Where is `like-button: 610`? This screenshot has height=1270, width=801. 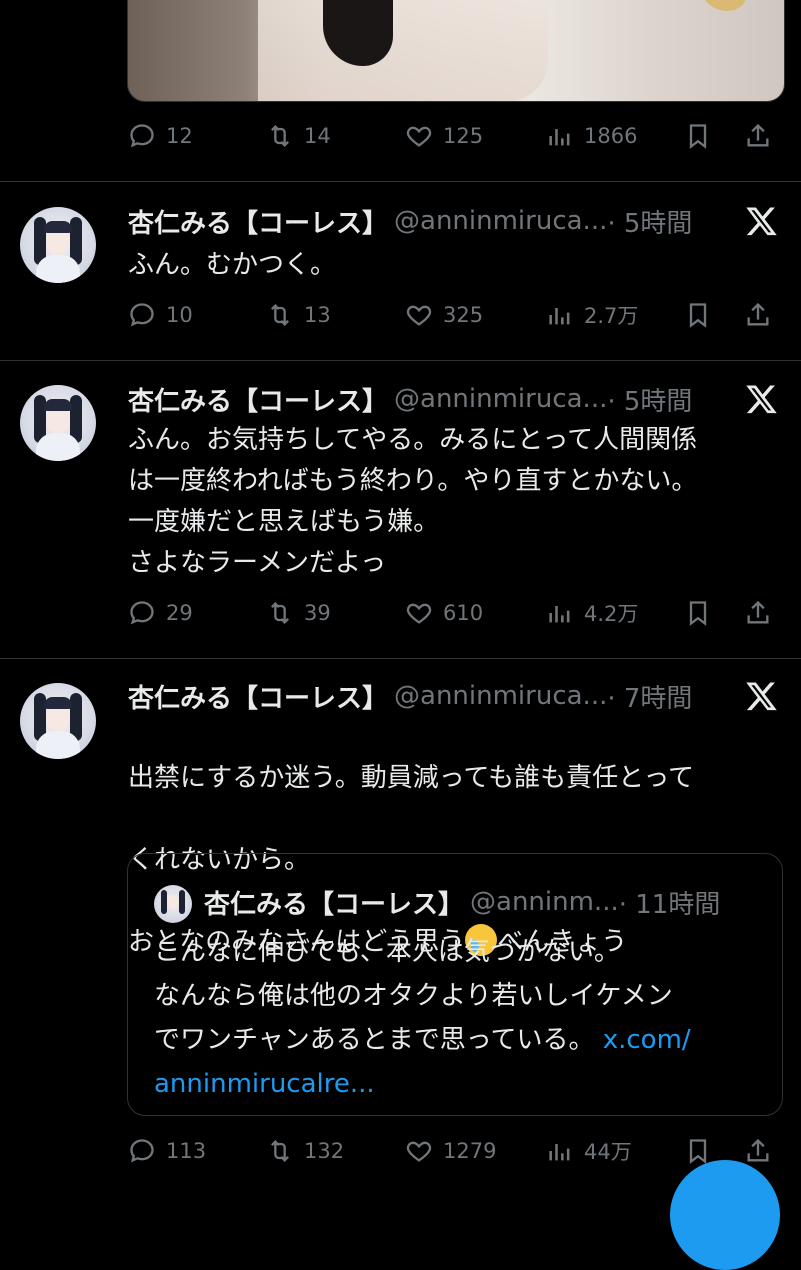
like-button: 610 is located at coordinates (444, 613).